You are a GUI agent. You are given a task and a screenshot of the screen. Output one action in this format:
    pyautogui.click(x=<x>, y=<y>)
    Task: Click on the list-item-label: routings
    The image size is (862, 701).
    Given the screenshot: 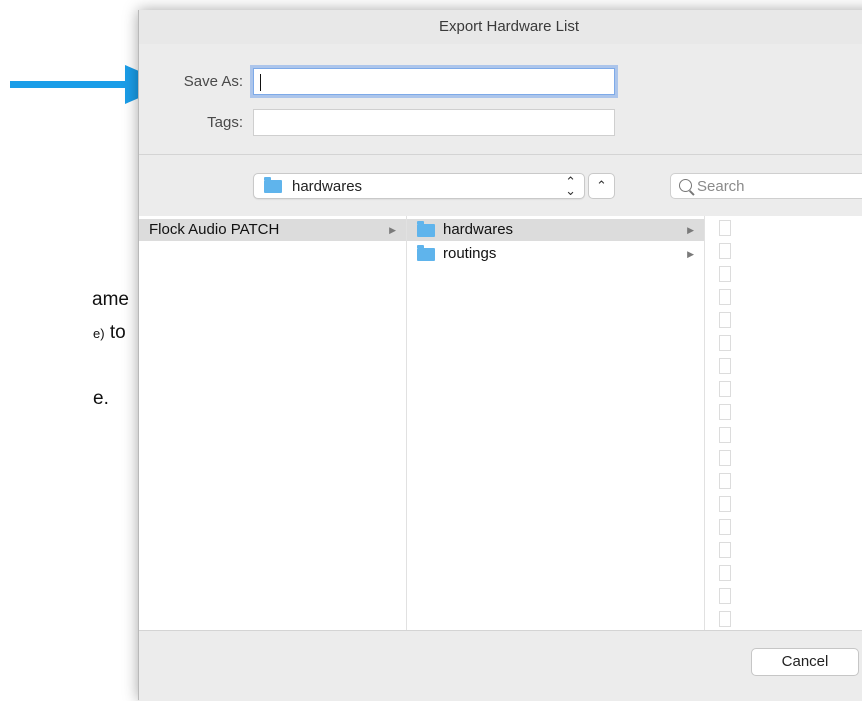 What is the action you would take?
    pyautogui.click(x=470, y=253)
    